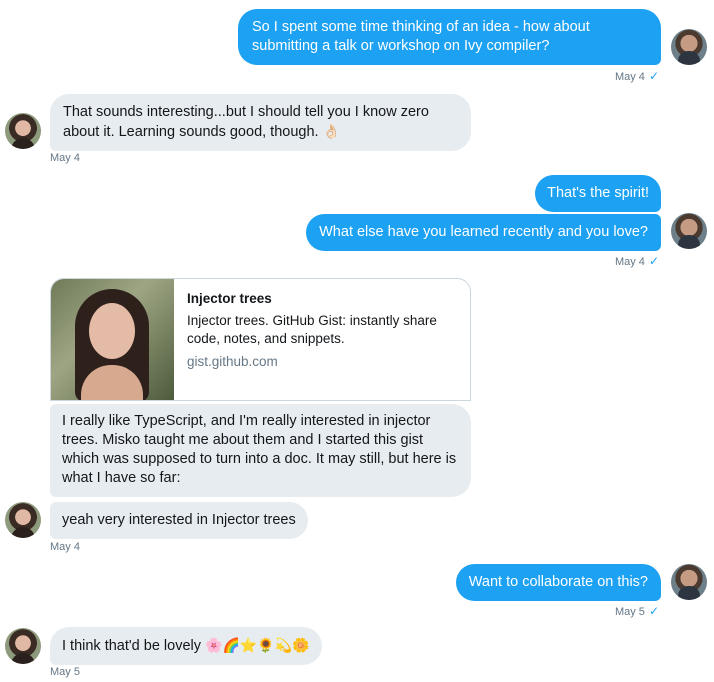 The width and height of the screenshot is (714, 682). I want to click on link-preview-image, so click(112, 339).